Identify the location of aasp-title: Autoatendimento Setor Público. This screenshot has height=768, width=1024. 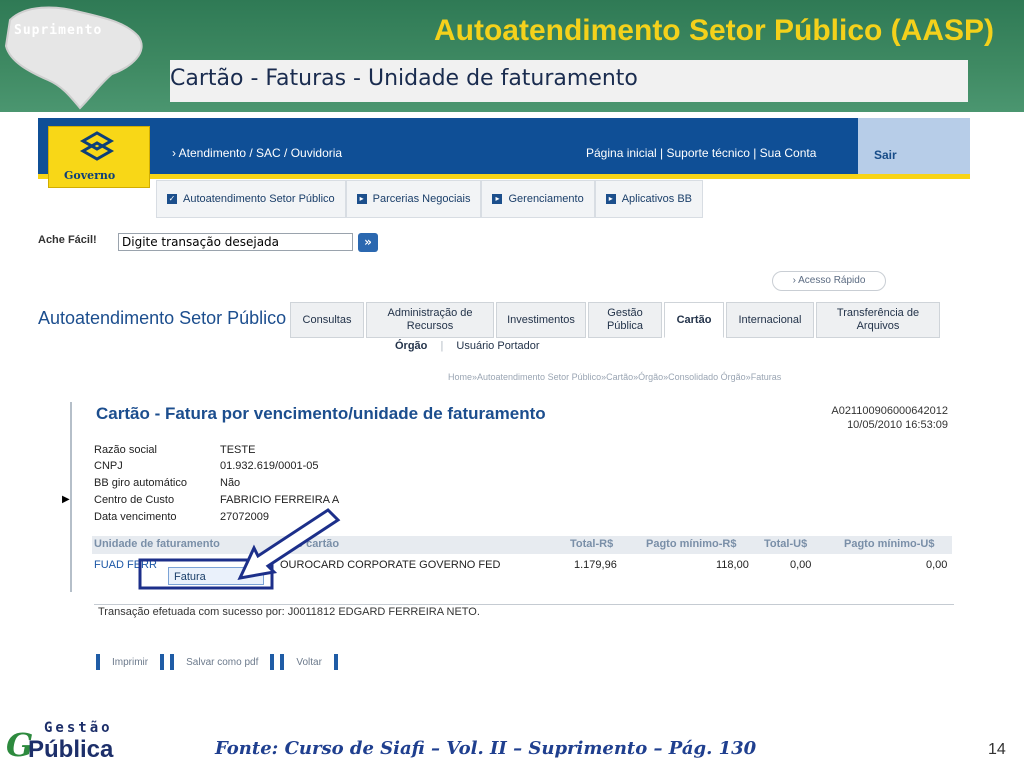
(162, 318).